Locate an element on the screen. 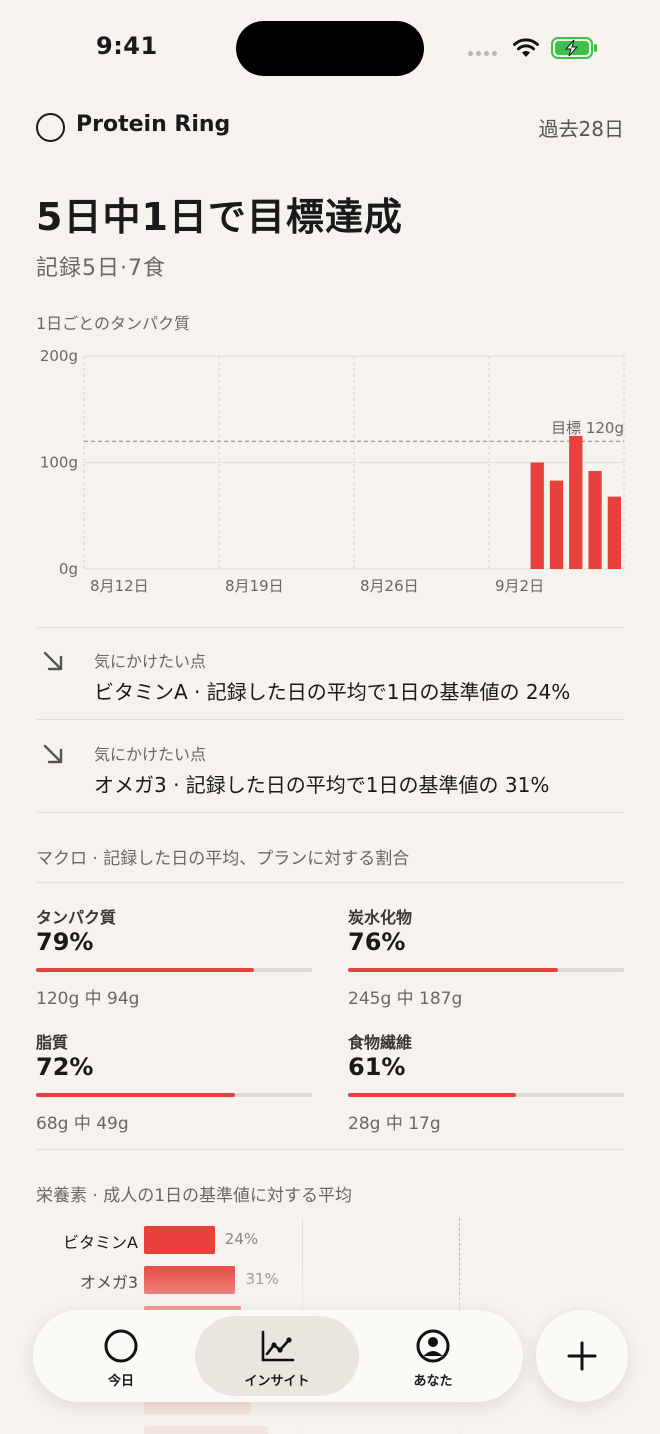 The height and width of the screenshot is (1434, 660). macro-carbs: 炭水化物 76% 245g 中 187g is located at coordinates (486, 959).